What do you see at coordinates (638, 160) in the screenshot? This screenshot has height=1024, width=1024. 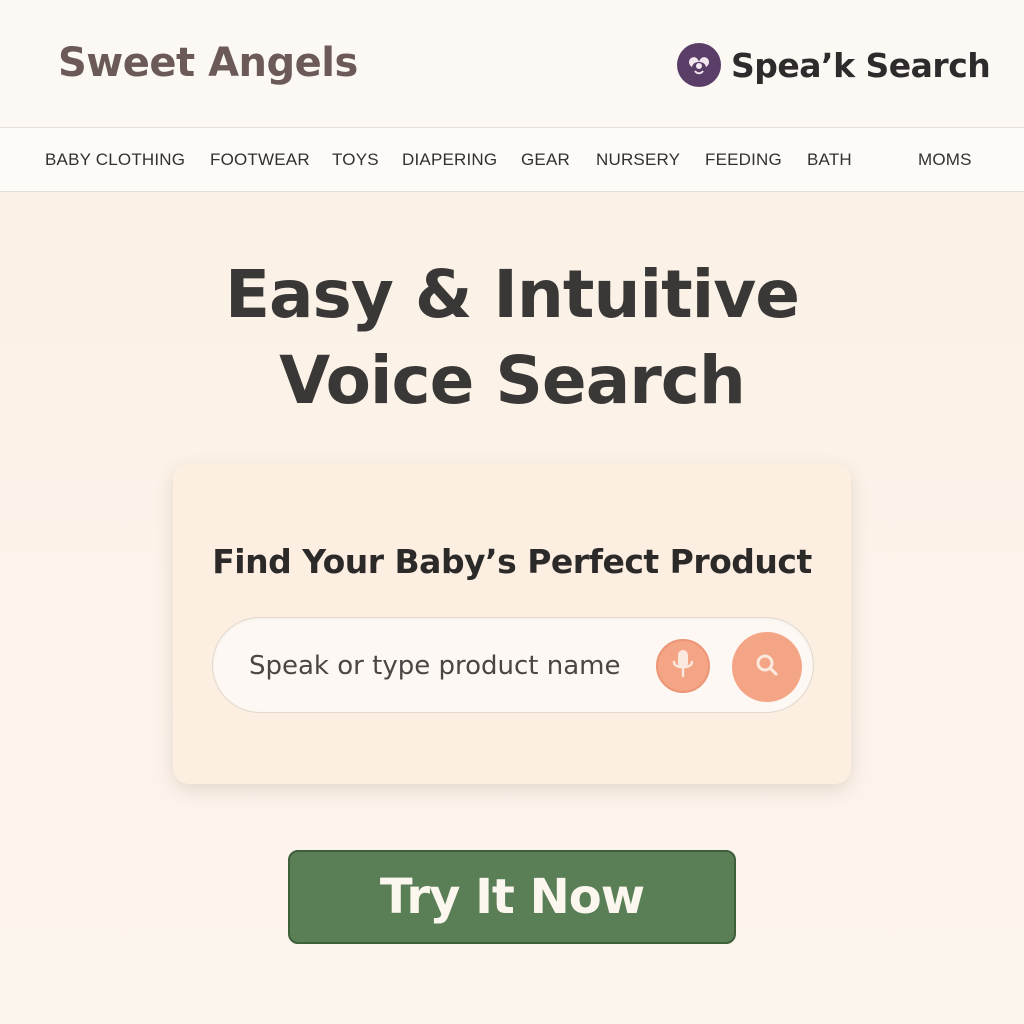 I see `nav-item-nursery: NURSERY` at bounding box center [638, 160].